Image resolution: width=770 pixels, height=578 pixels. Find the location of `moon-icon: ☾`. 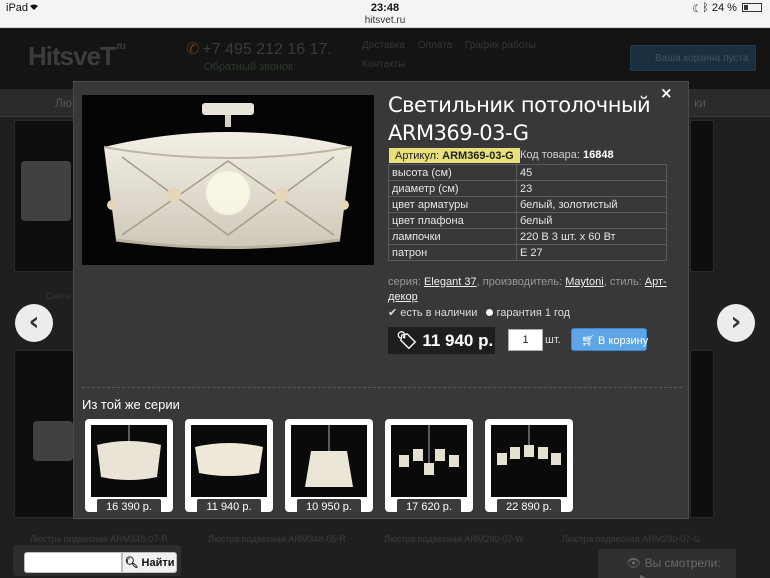

moon-icon: ☾ is located at coordinates (696, 8).